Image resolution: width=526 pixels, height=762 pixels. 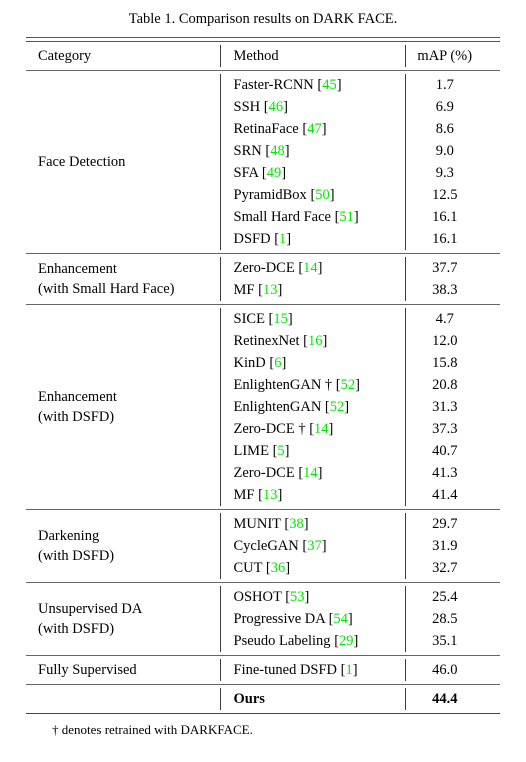 What do you see at coordinates (452, 318) in the screenshot?
I see `map-value-cell: 4.7` at bounding box center [452, 318].